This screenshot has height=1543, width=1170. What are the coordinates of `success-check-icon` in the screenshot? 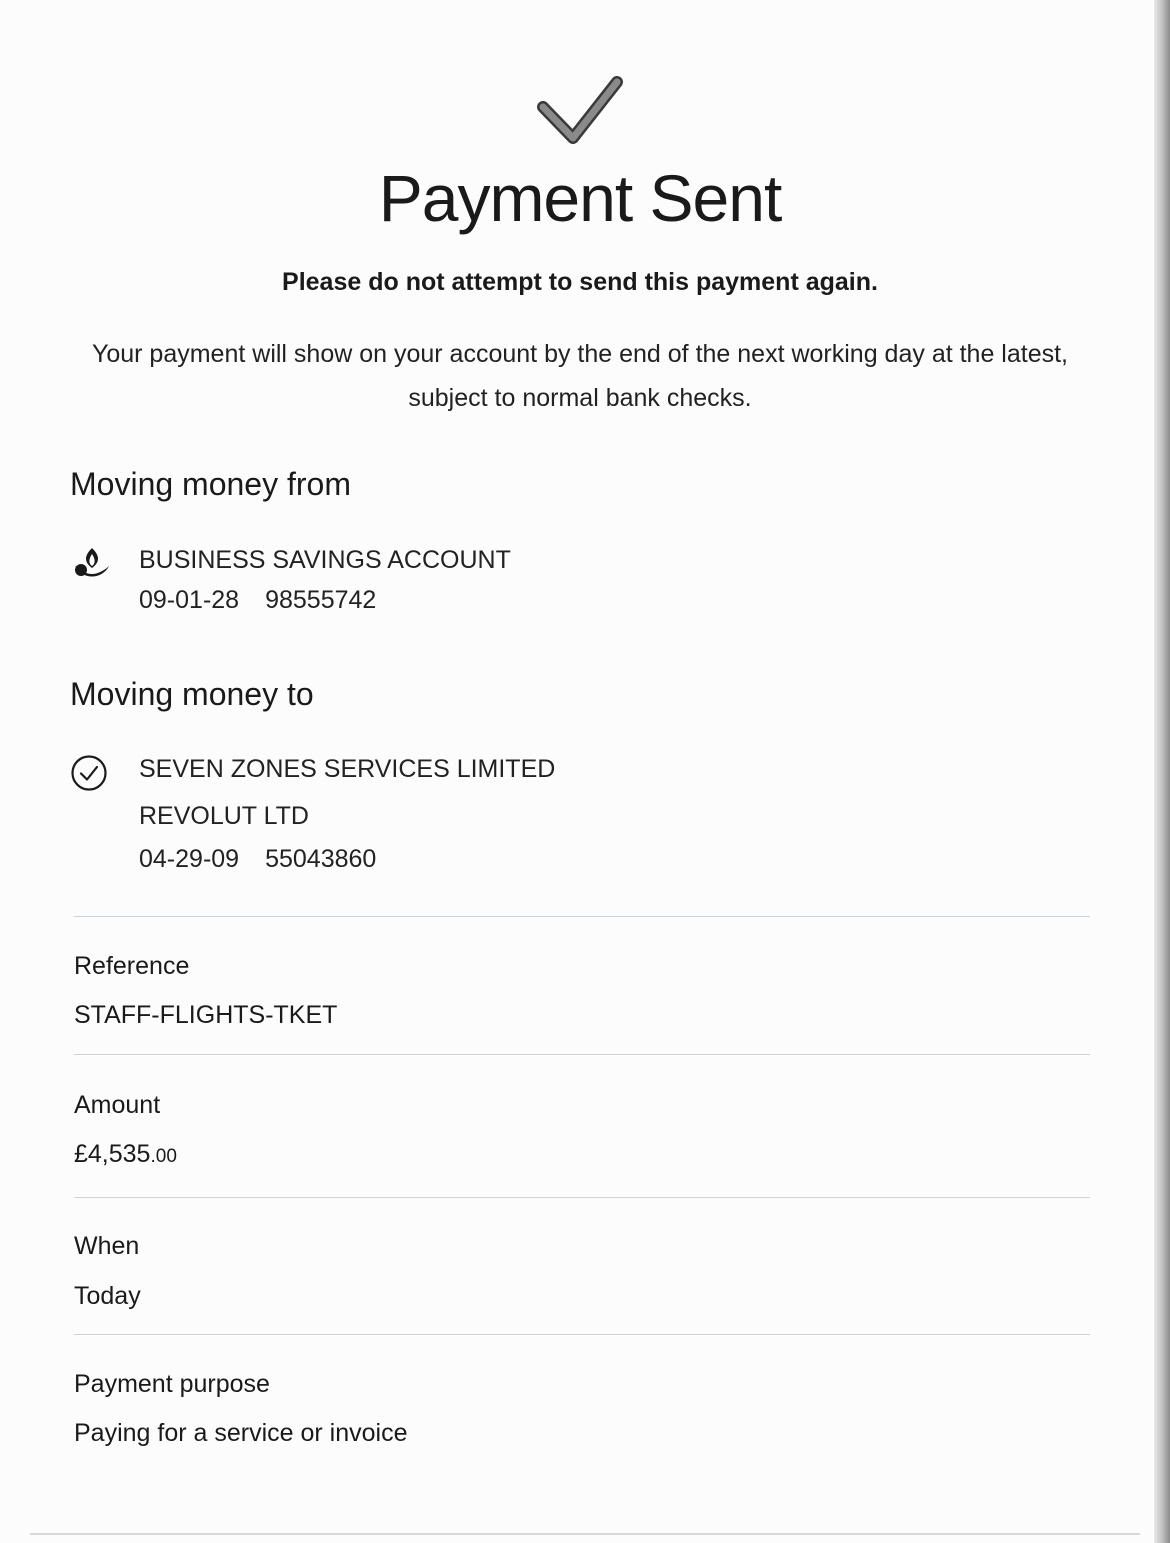 It's located at (580, 110).